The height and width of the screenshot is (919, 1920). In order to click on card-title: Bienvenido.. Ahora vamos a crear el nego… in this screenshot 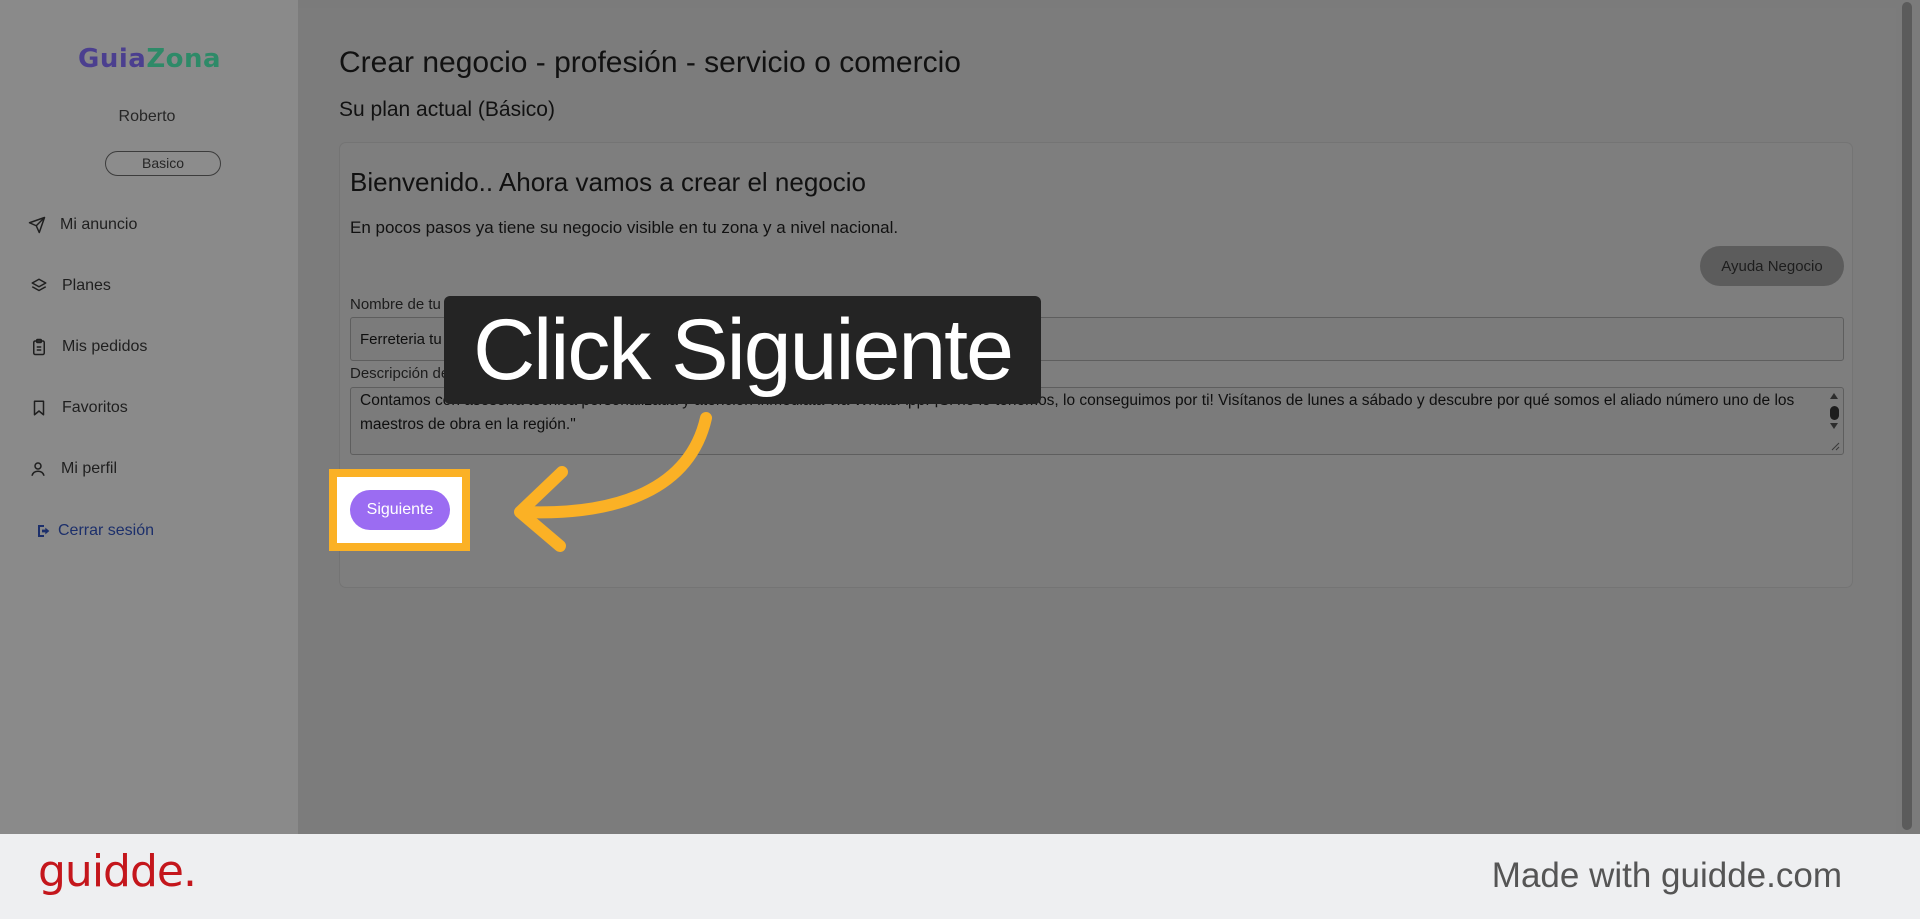, I will do `click(608, 182)`.